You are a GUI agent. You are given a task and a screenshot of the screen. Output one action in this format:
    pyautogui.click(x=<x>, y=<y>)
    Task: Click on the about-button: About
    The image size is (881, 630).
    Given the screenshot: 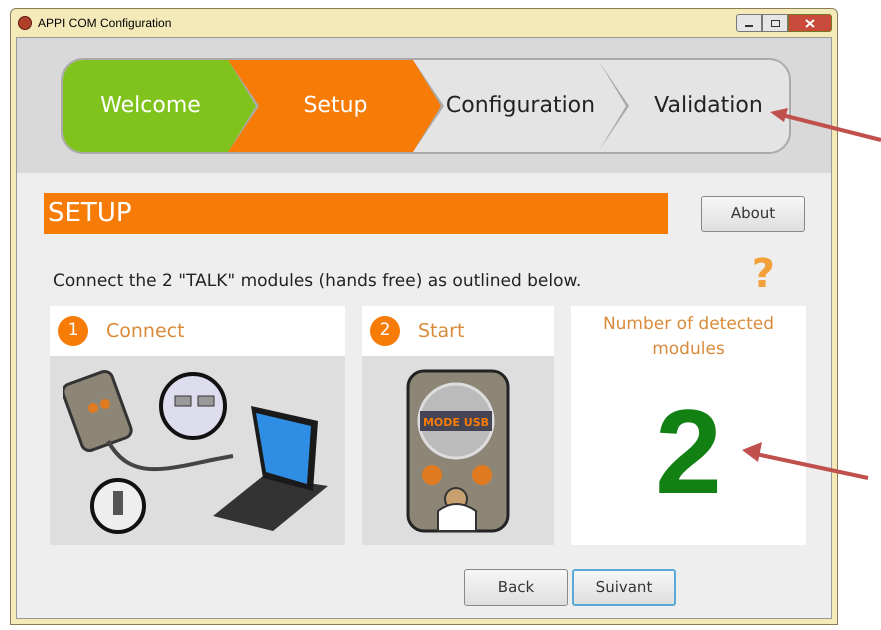 What is the action you would take?
    pyautogui.click(x=753, y=214)
    